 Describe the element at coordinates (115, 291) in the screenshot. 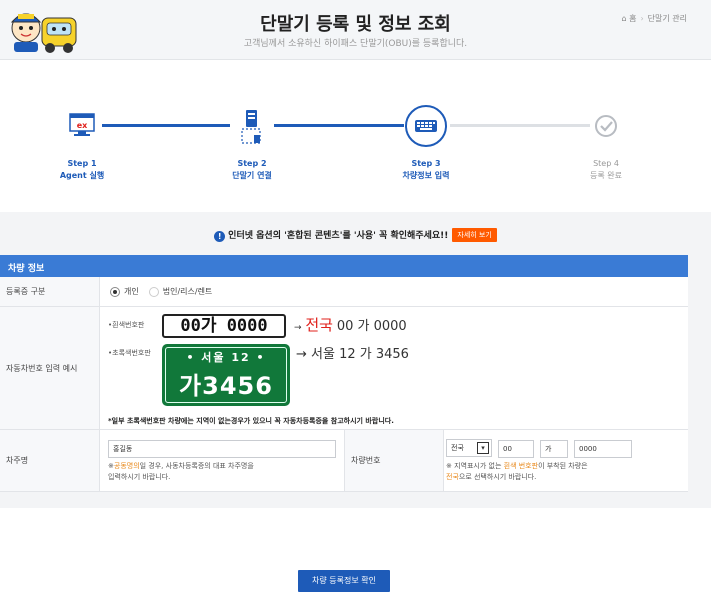

I see `radio-checked-icon` at that location.